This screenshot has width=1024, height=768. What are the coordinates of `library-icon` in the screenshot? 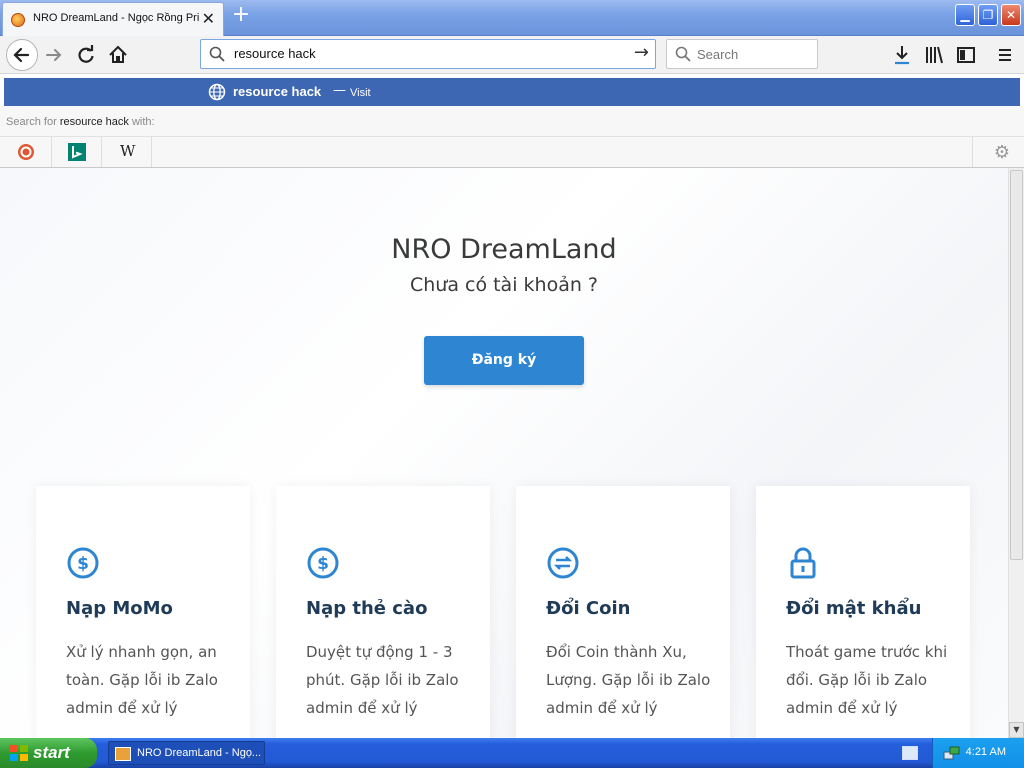 It's located at (934, 55).